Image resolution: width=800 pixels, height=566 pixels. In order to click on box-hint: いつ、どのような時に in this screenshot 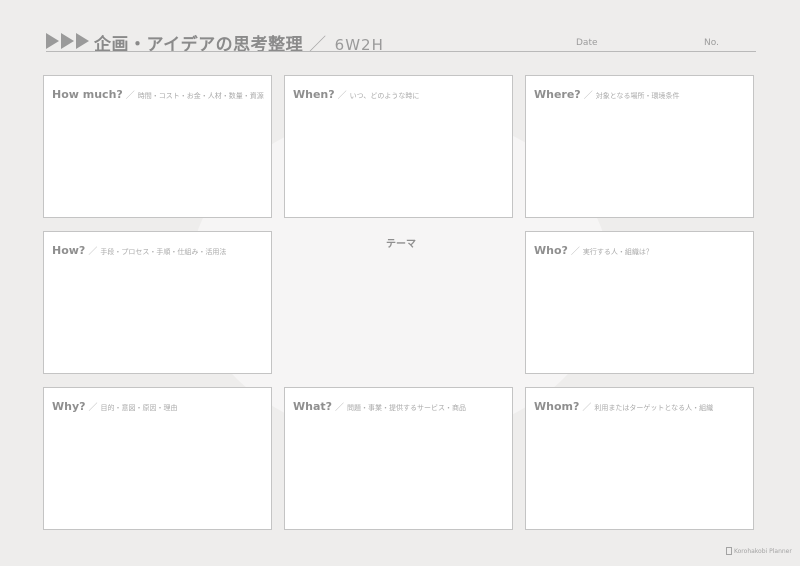, I will do `click(384, 96)`.